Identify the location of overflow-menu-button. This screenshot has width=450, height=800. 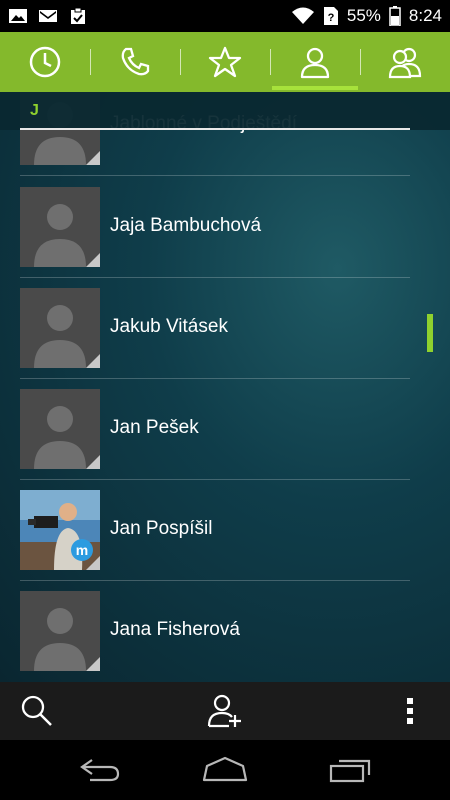
(410, 711).